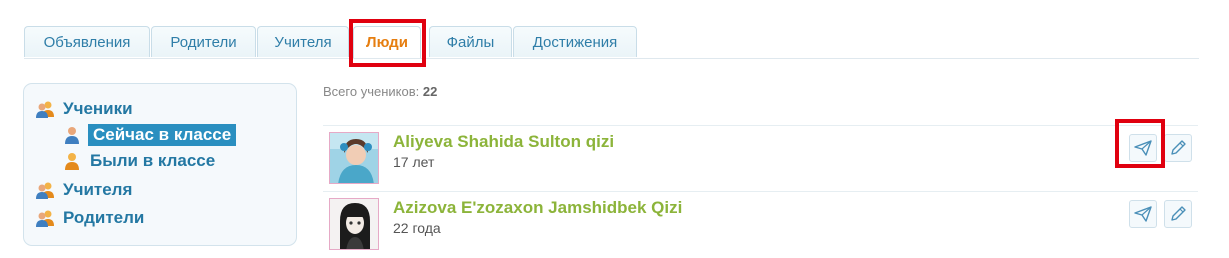 The image size is (1229, 258). Describe the element at coordinates (430, 91) in the screenshot. I see `students-total-count: 22` at that location.